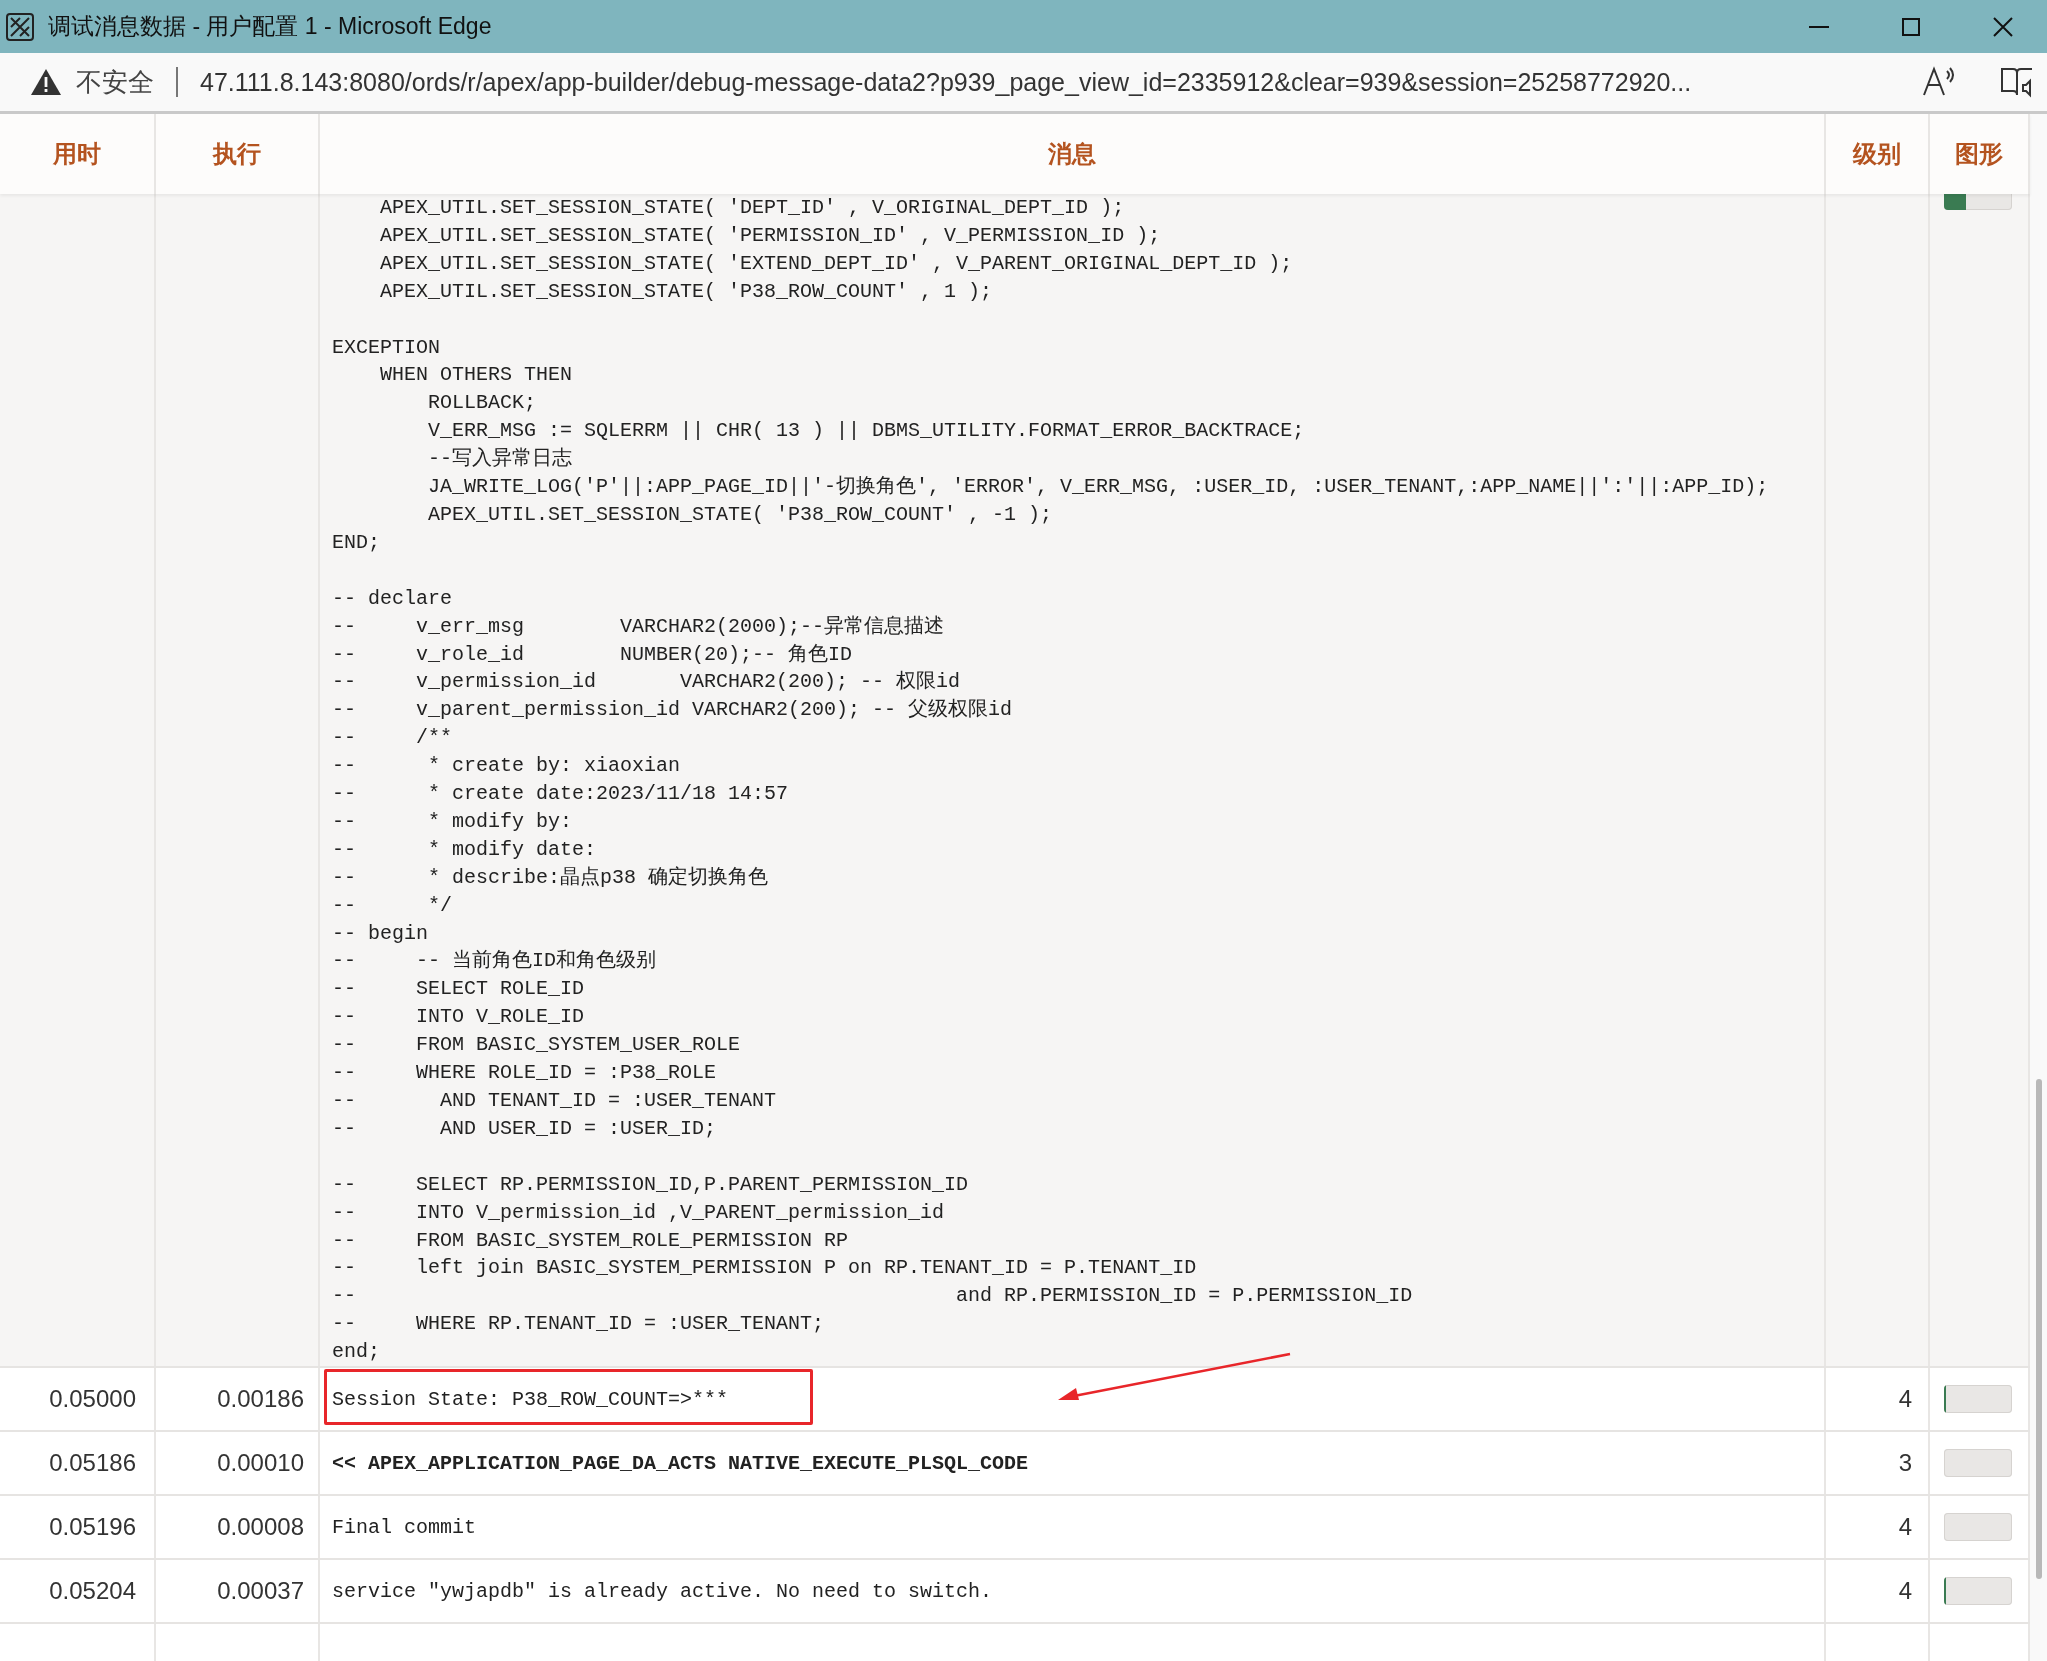 The width and height of the screenshot is (2047, 1661). What do you see at coordinates (530, 1399) in the screenshot?
I see `message-text: Session State: P38_ROW_COUNT=>***` at bounding box center [530, 1399].